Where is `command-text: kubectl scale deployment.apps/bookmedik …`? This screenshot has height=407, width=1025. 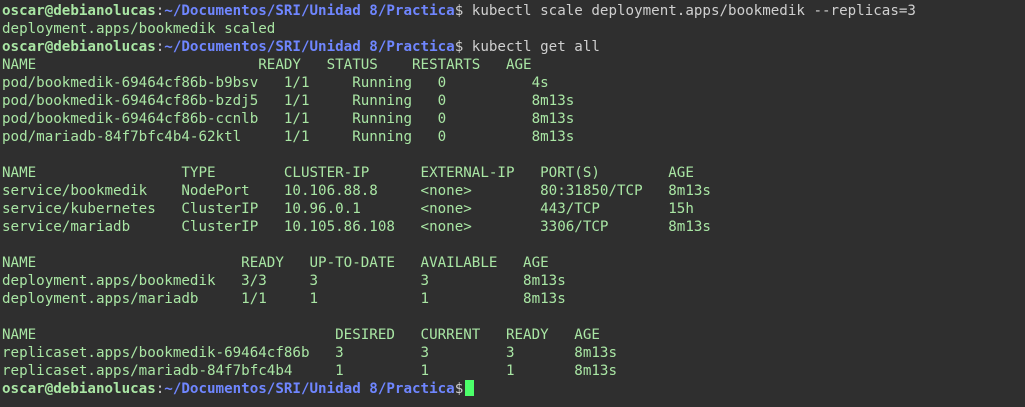 command-text: kubectl scale deployment.apps/bookmedik … is located at coordinates (689, 11).